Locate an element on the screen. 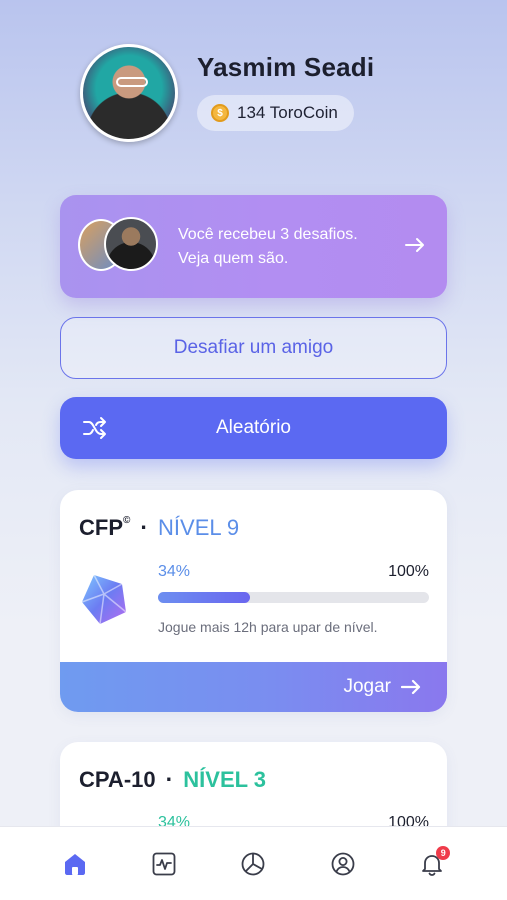 The width and height of the screenshot is (507, 900). nav-profile is located at coordinates (343, 864).